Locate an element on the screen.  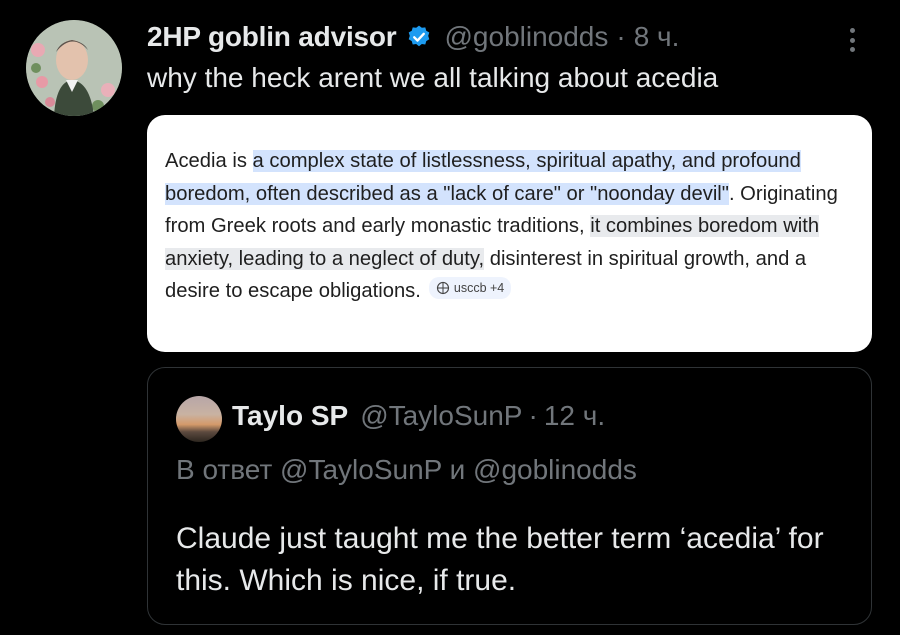
source-chip: usccb +4 is located at coordinates (470, 288).